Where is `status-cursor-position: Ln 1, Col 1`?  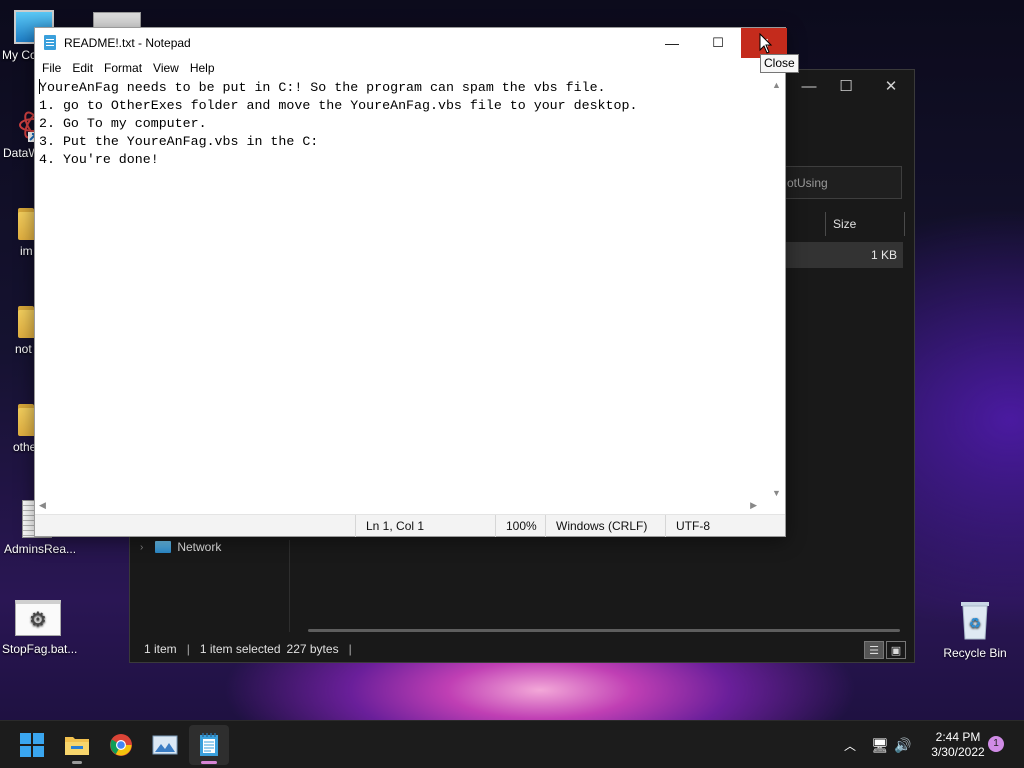 status-cursor-position: Ln 1, Col 1 is located at coordinates (425, 526).